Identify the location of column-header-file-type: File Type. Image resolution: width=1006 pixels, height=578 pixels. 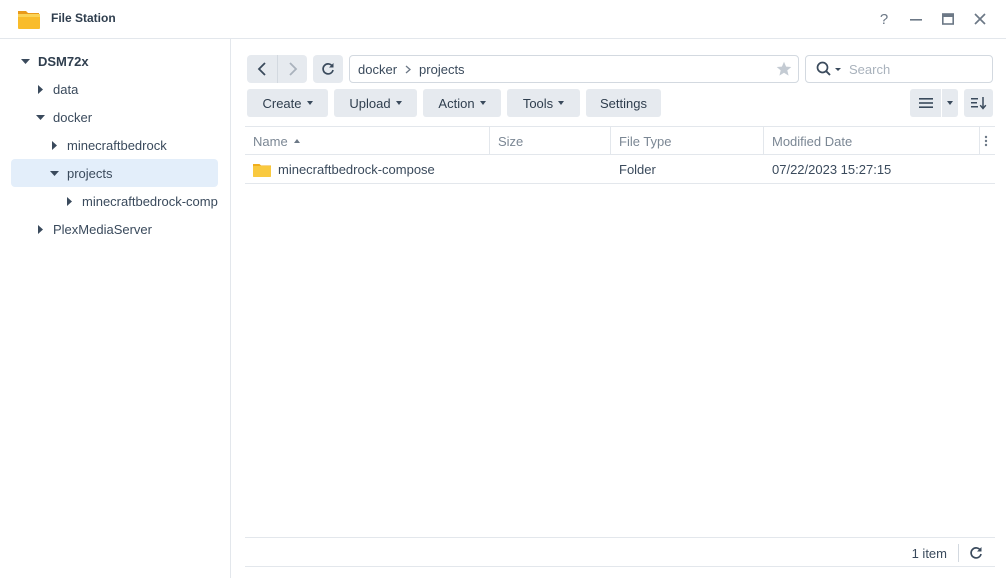
(687, 141).